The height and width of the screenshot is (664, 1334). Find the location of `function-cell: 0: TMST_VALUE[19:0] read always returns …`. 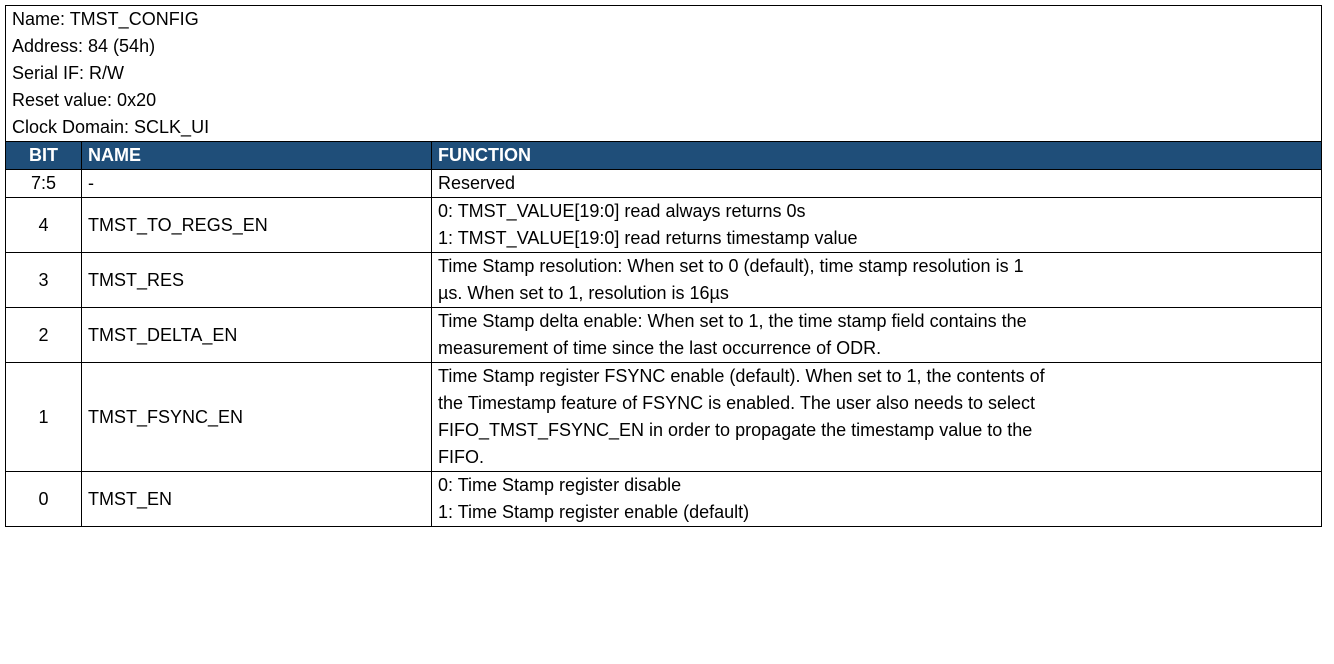

function-cell: 0: TMST_VALUE[19:0] read always returns … is located at coordinates (876, 225).